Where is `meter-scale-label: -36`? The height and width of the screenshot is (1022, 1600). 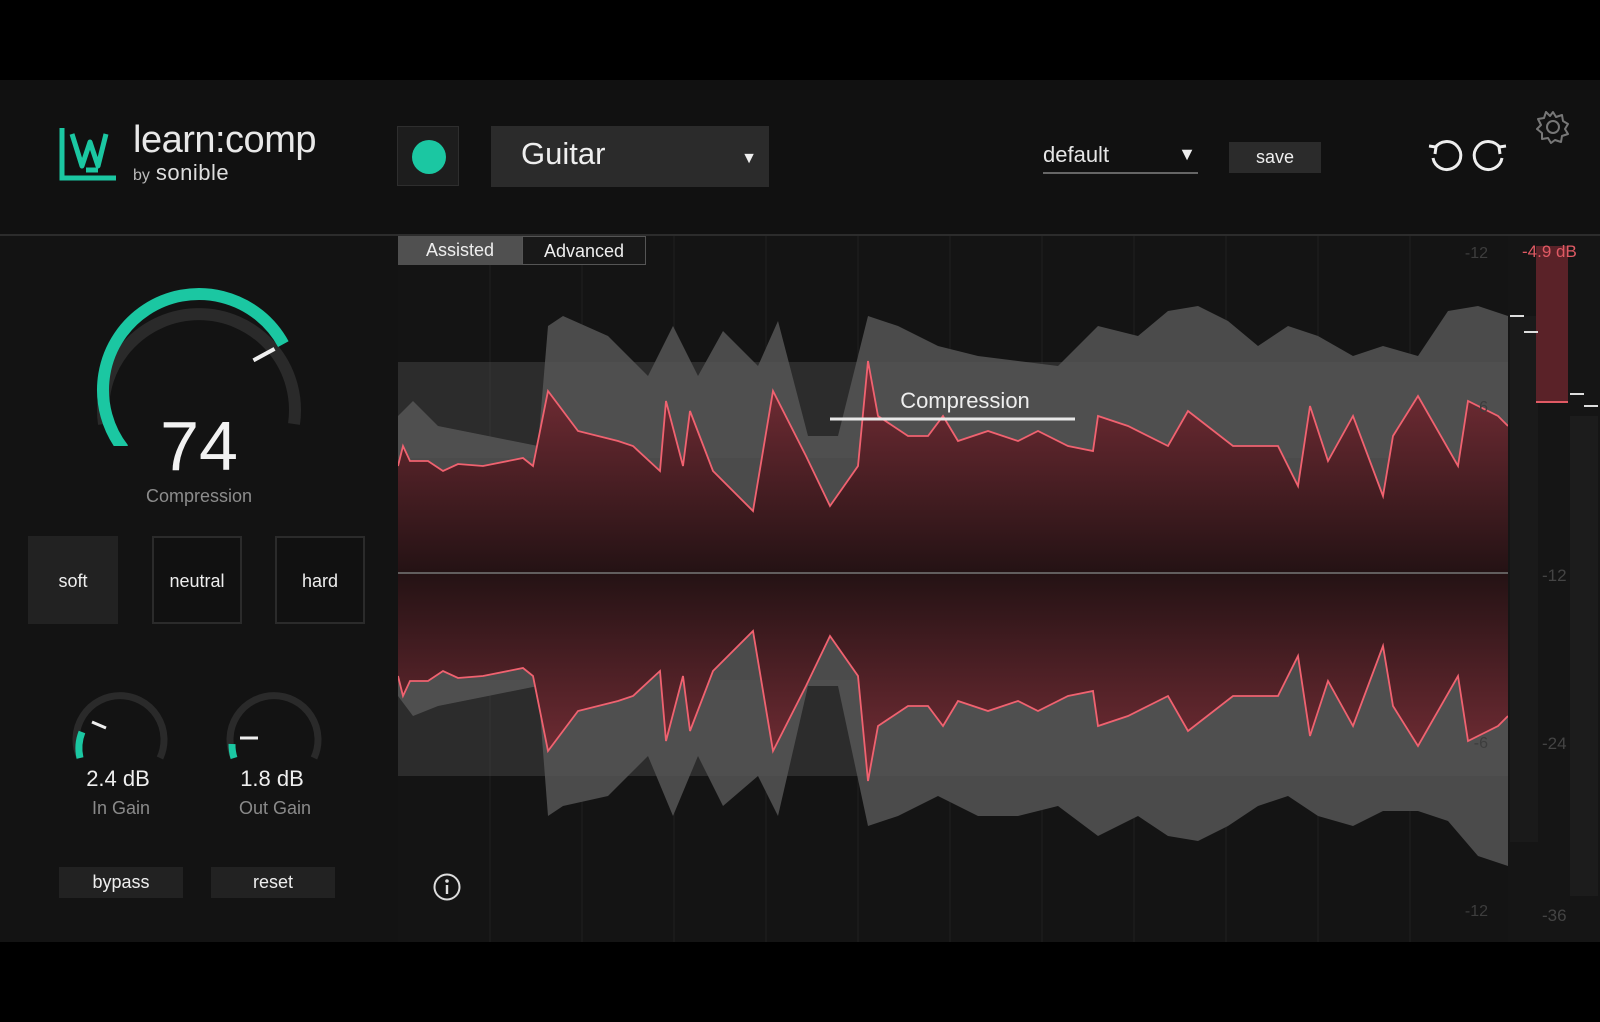
meter-scale-label: -36 is located at coordinates (1554, 915).